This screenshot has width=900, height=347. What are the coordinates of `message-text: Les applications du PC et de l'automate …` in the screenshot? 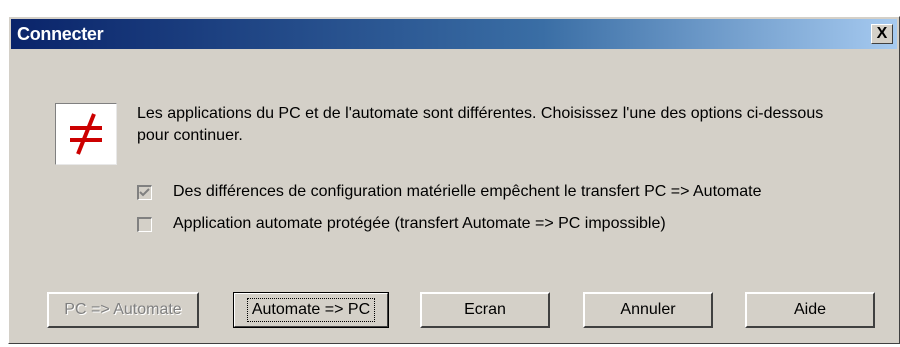 It's located at (480, 124).